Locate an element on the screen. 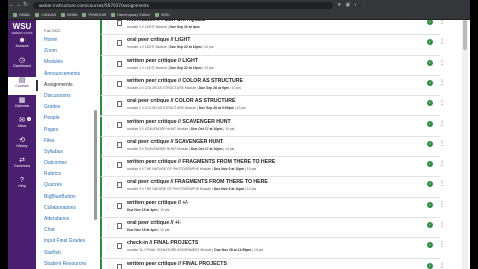 Image resolution: width=478 pixels, height=269 pixels. global-nav-dashboard: ◷ Dashboard is located at coordinates (22, 66).